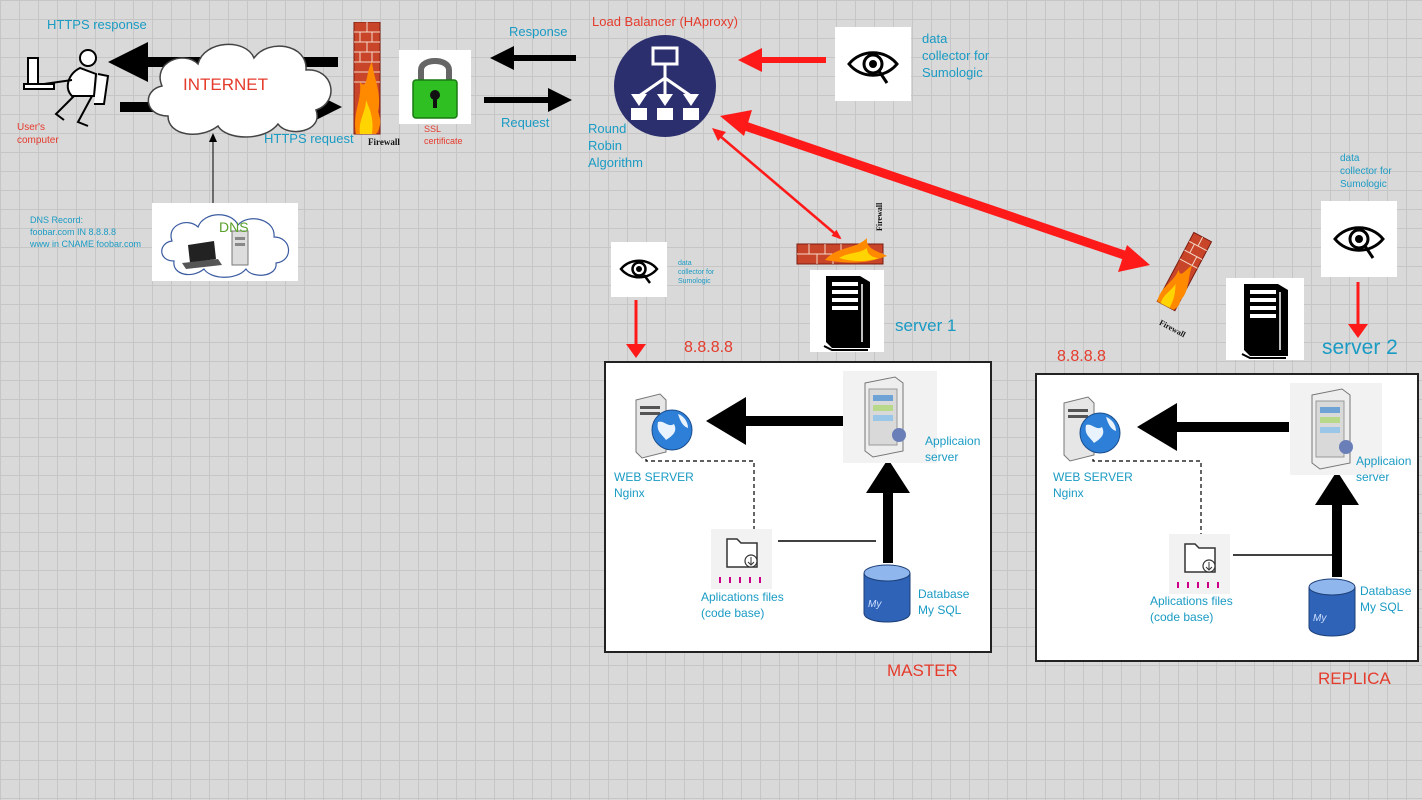  I want to click on server2-label: server 2, so click(1360, 347).